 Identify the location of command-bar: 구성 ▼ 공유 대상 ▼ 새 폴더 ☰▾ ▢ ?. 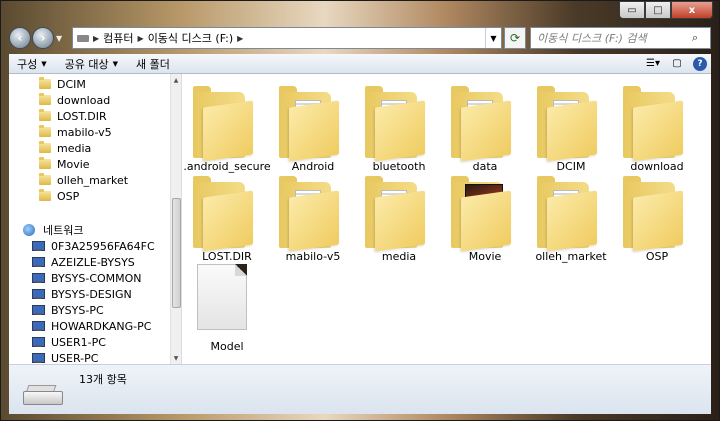
(360, 64).